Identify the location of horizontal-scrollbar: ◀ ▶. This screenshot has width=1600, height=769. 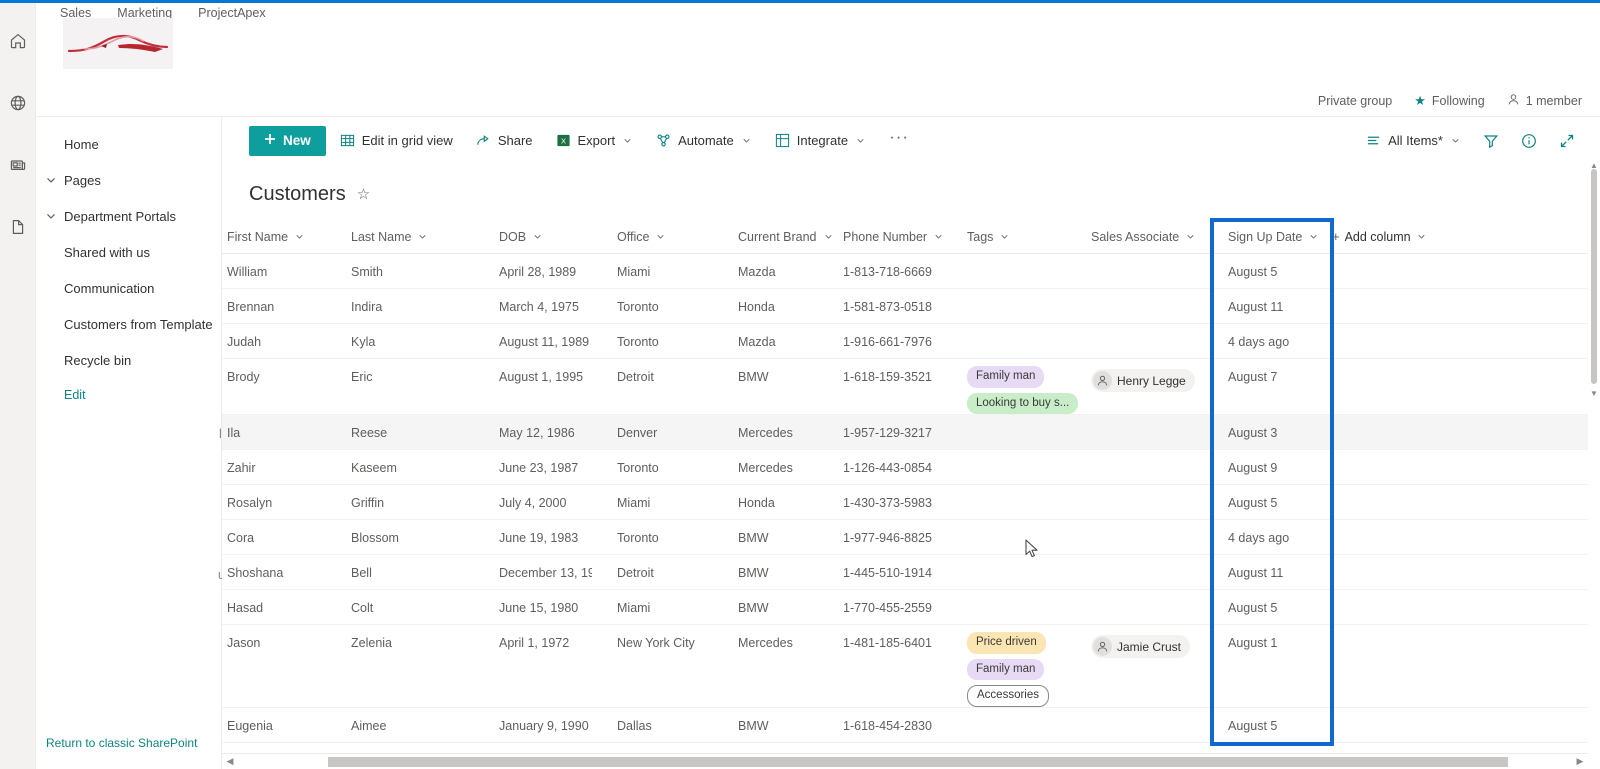
(905, 761).